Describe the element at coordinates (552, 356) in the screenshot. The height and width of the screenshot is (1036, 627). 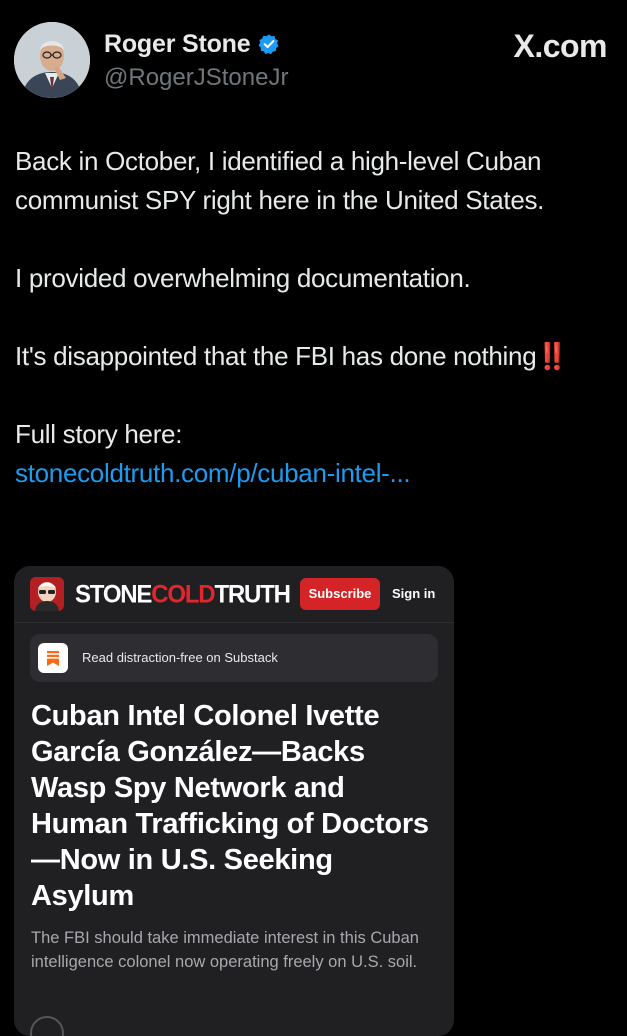
I see `double-exclamation-icon: ‼️` at that location.